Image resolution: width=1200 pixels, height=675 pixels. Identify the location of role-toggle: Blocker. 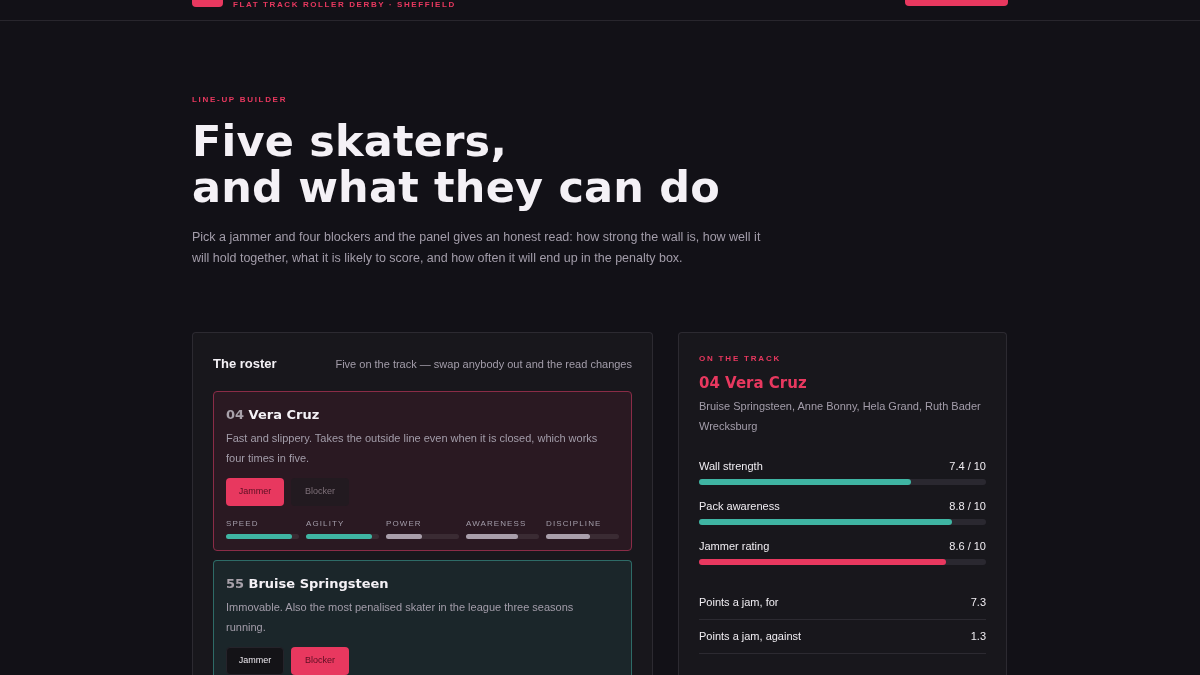
(320, 492).